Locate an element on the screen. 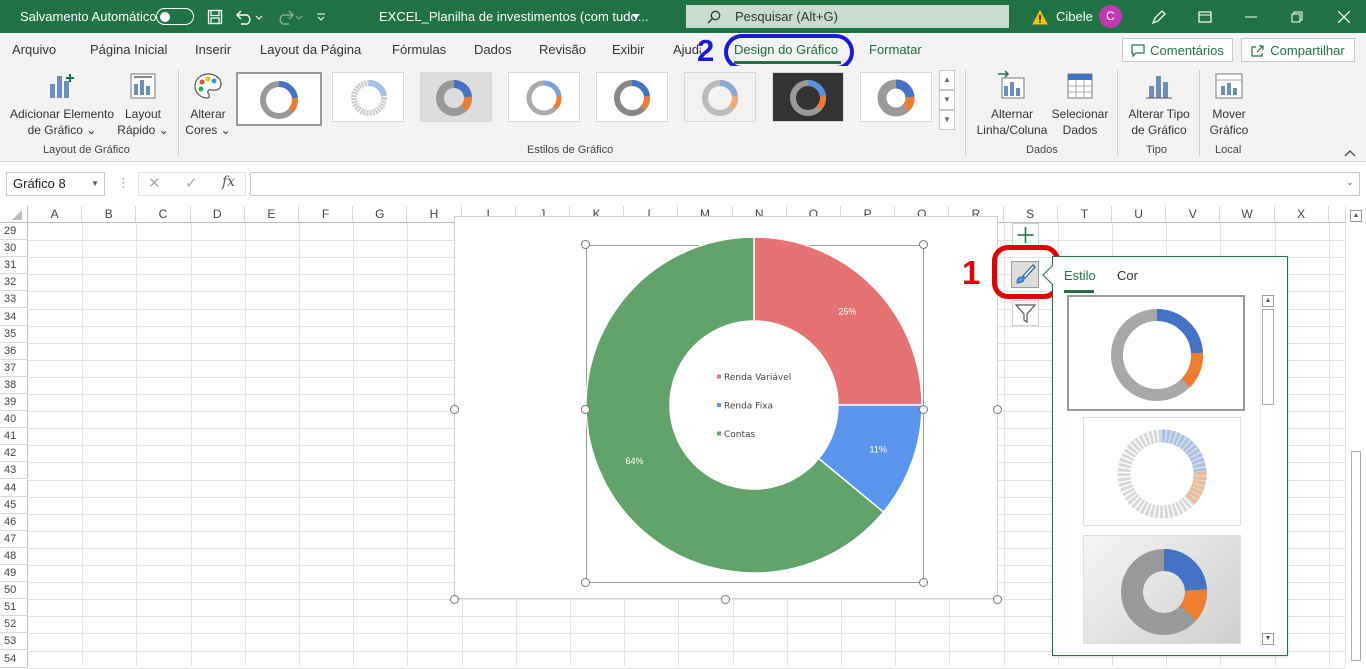 The height and width of the screenshot is (669, 1366). row-header: 34 is located at coordinates (14, 317).